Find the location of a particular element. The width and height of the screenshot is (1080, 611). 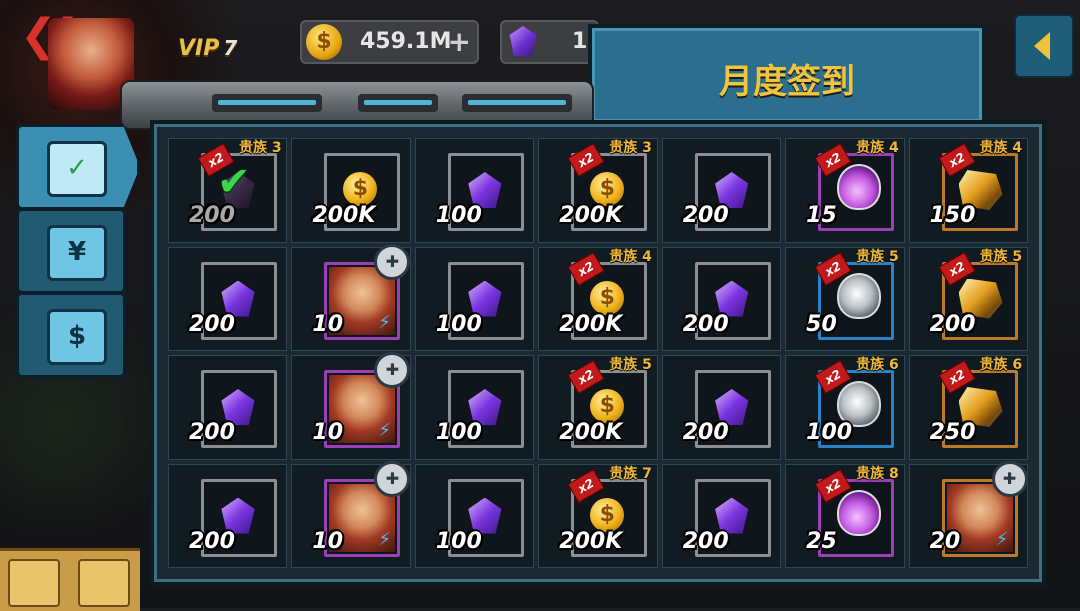

page-title-banner: 月度签到 is located at coordinates (787, 75).